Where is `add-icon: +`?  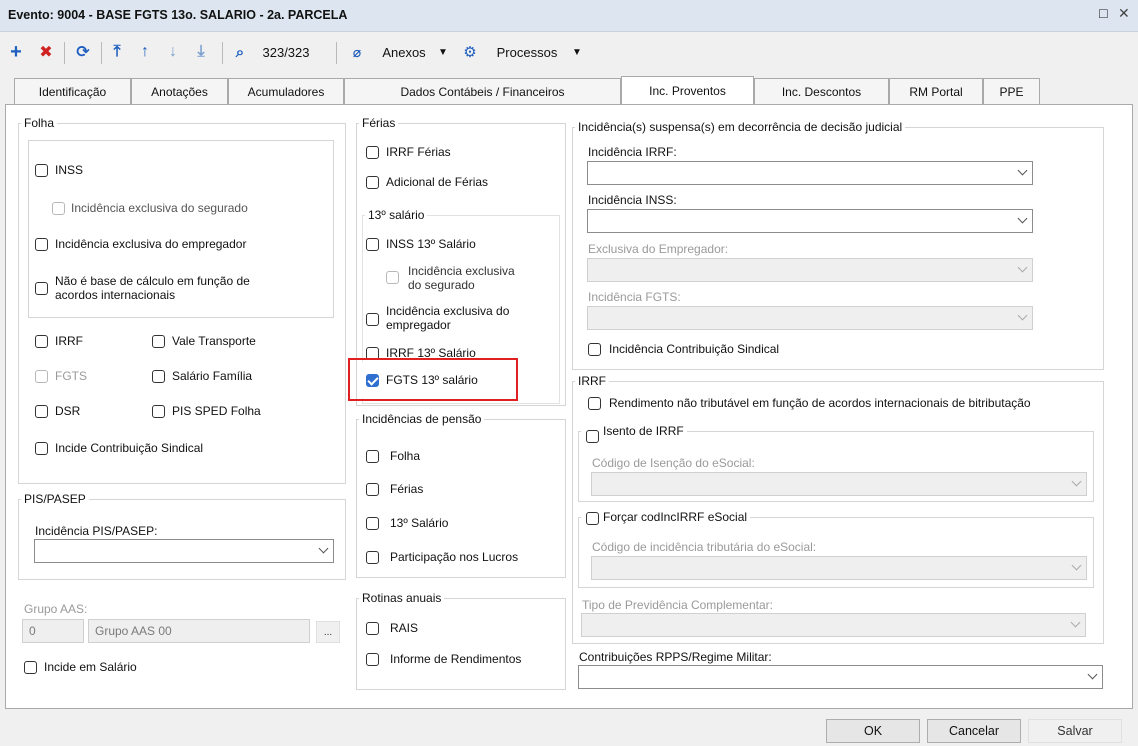
add-icon: + is located at coordinates (16, 52).